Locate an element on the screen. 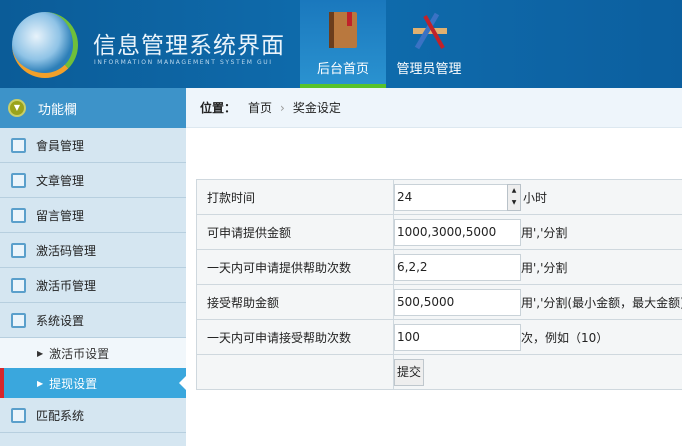 The width and height of the screenshot is (682, 446). sidebar-subitem-withdraw-settings: ▶ 提现设置 is located at coordinates (93, 383).